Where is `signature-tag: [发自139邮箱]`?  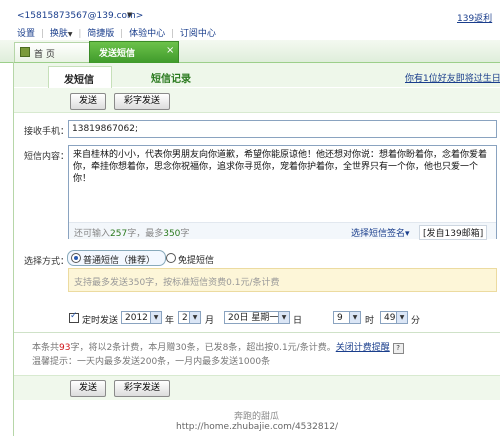 signature-tag: [发自139邮箱] is located at coordinates (453, 232).